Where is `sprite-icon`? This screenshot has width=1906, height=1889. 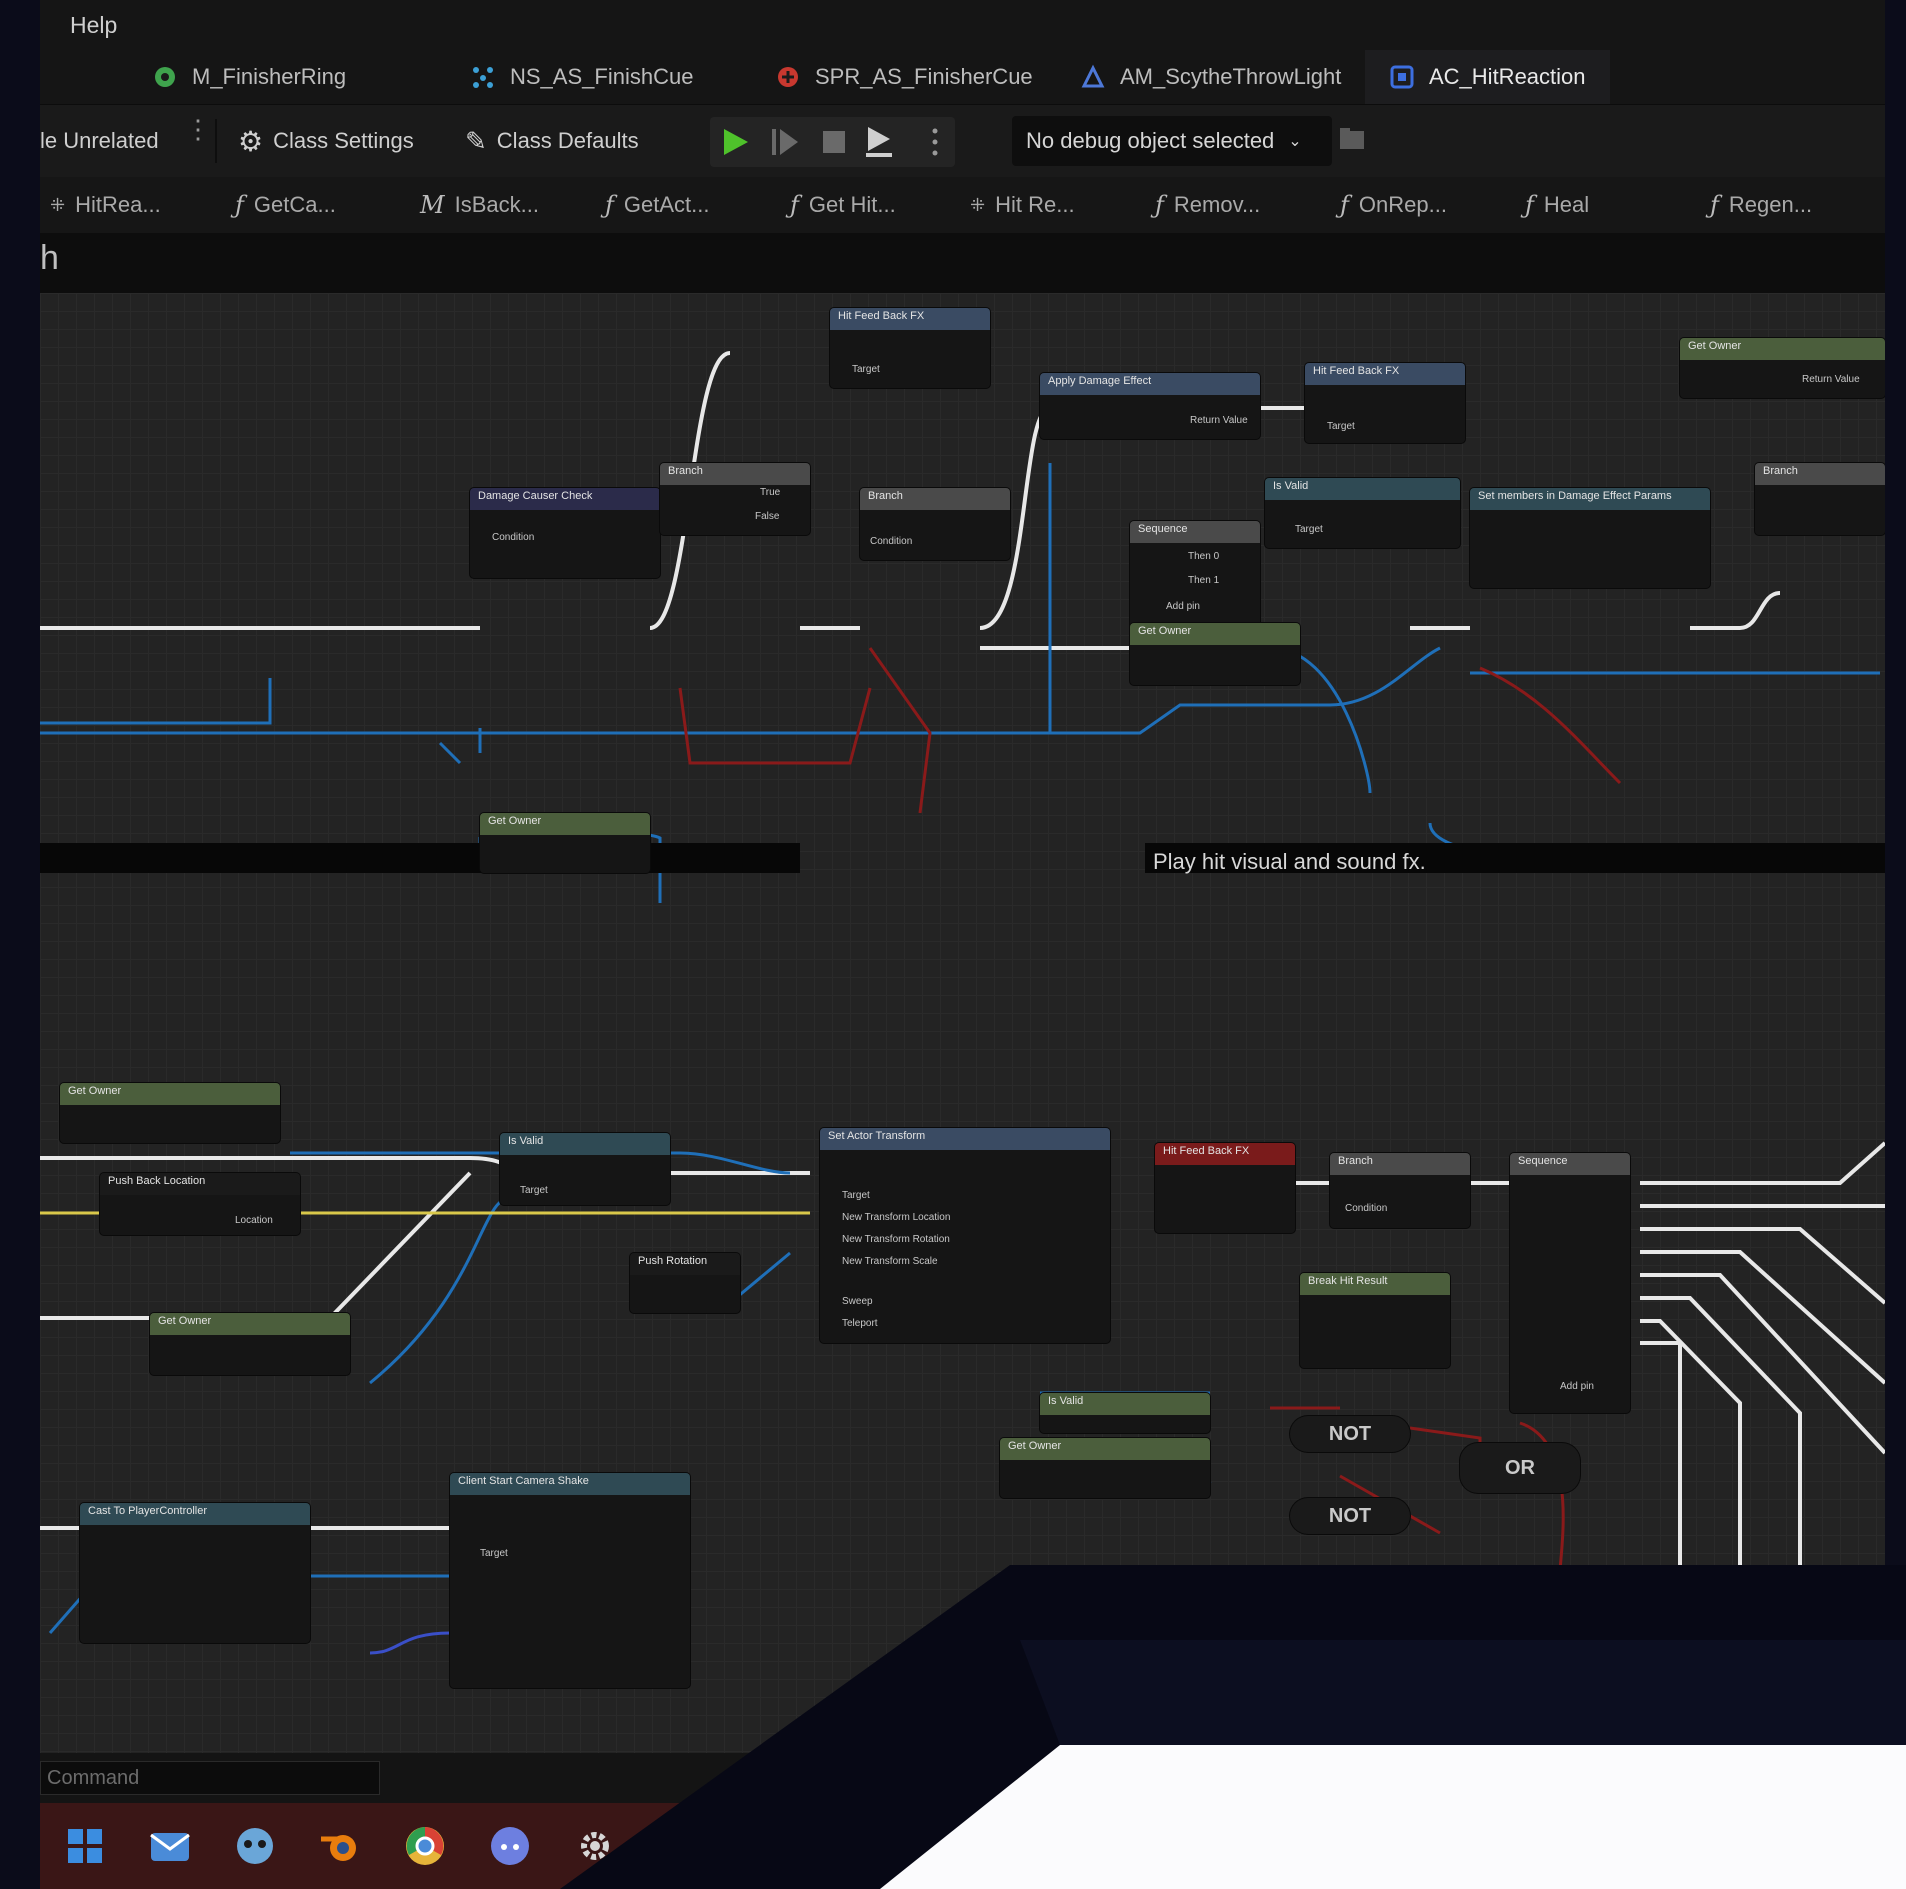 sprite-icon is located at coordinates (788, 77).